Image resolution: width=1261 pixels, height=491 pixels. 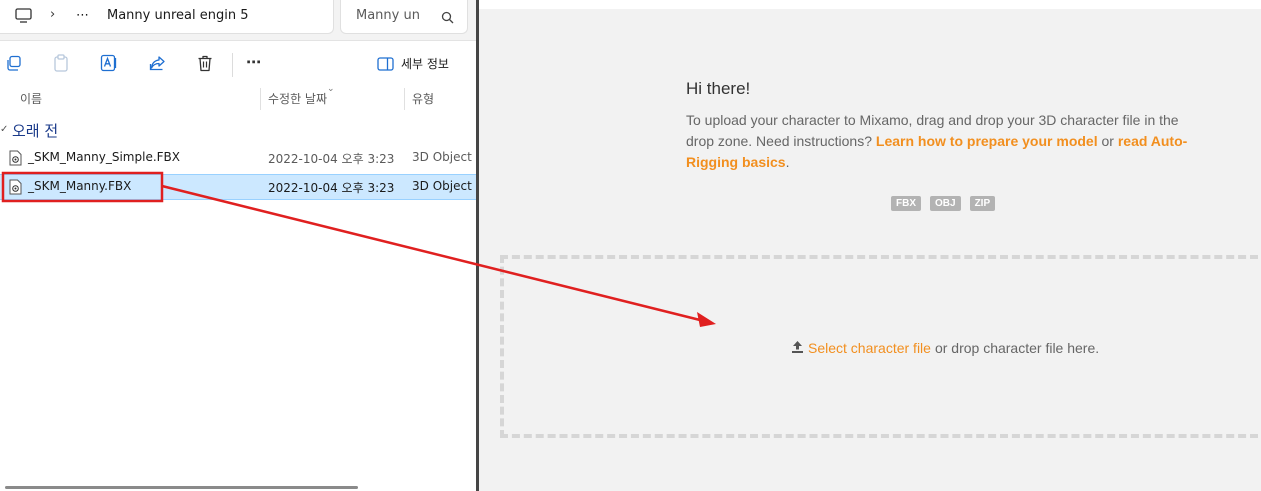 What do you see at coordinates (109, 63) in the screenshot?
I see `rename-icon` at bounding box center [109, 63].